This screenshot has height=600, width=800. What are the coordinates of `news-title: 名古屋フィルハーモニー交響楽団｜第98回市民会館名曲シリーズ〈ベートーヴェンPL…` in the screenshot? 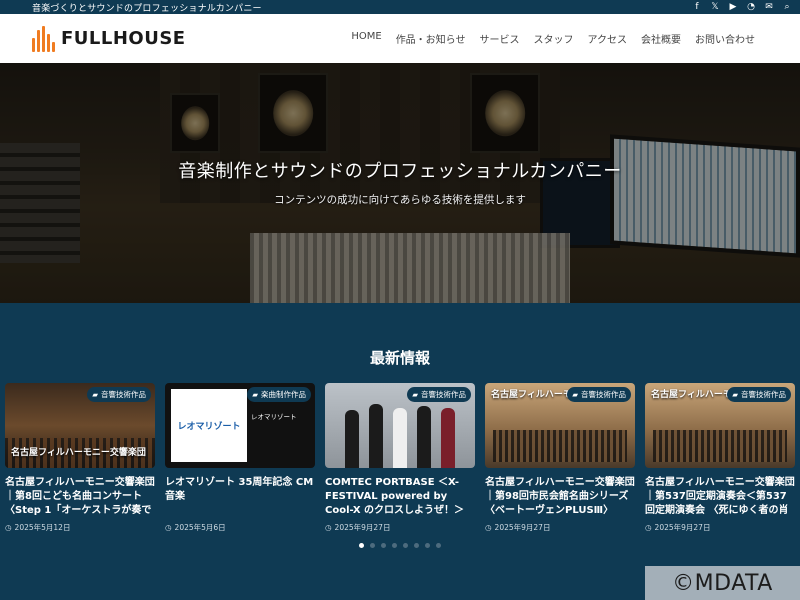 It's located at (560, 497).